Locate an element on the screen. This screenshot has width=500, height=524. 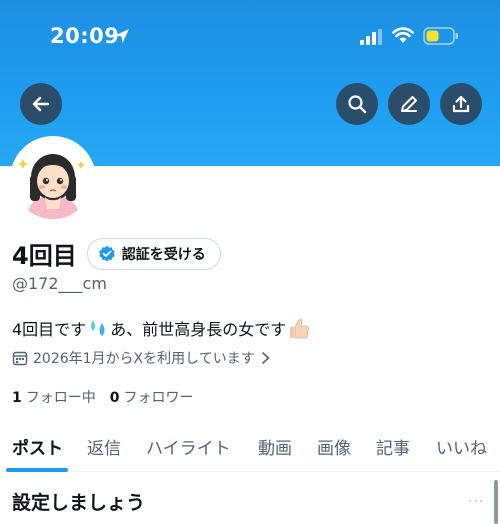
following-label: フォロー中 is located at coordinates (60, 398).